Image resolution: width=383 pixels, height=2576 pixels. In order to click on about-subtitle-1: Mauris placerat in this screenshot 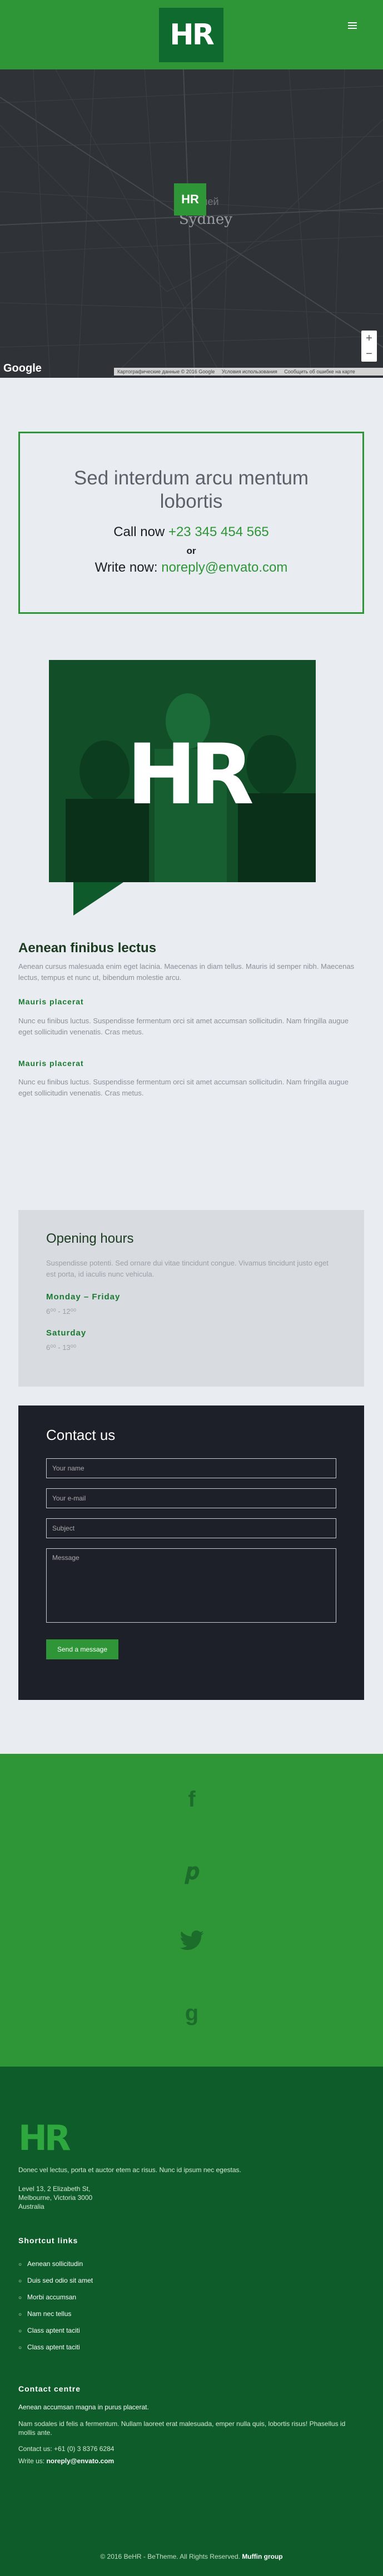, I will do `click(51, 1001)`.